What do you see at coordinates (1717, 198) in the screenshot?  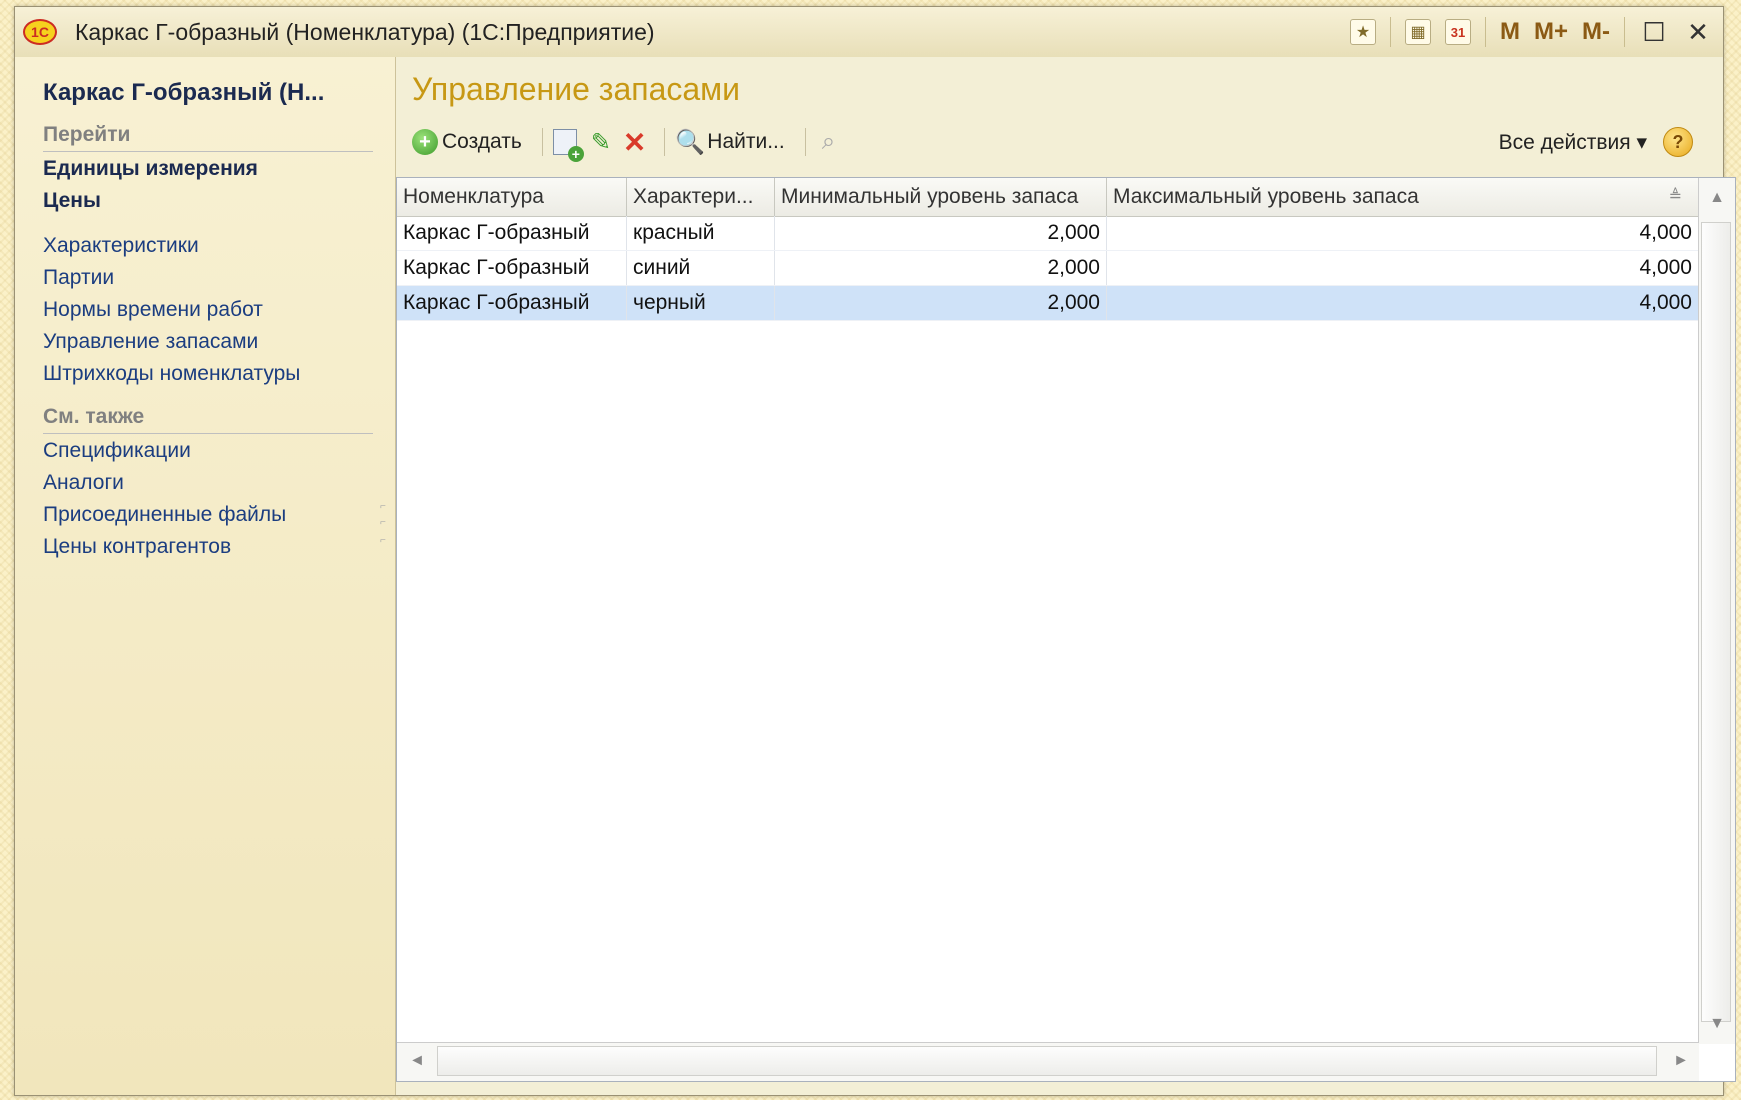 I see `scroll-up-icon: ▲` at bounding box center [1717, 198].